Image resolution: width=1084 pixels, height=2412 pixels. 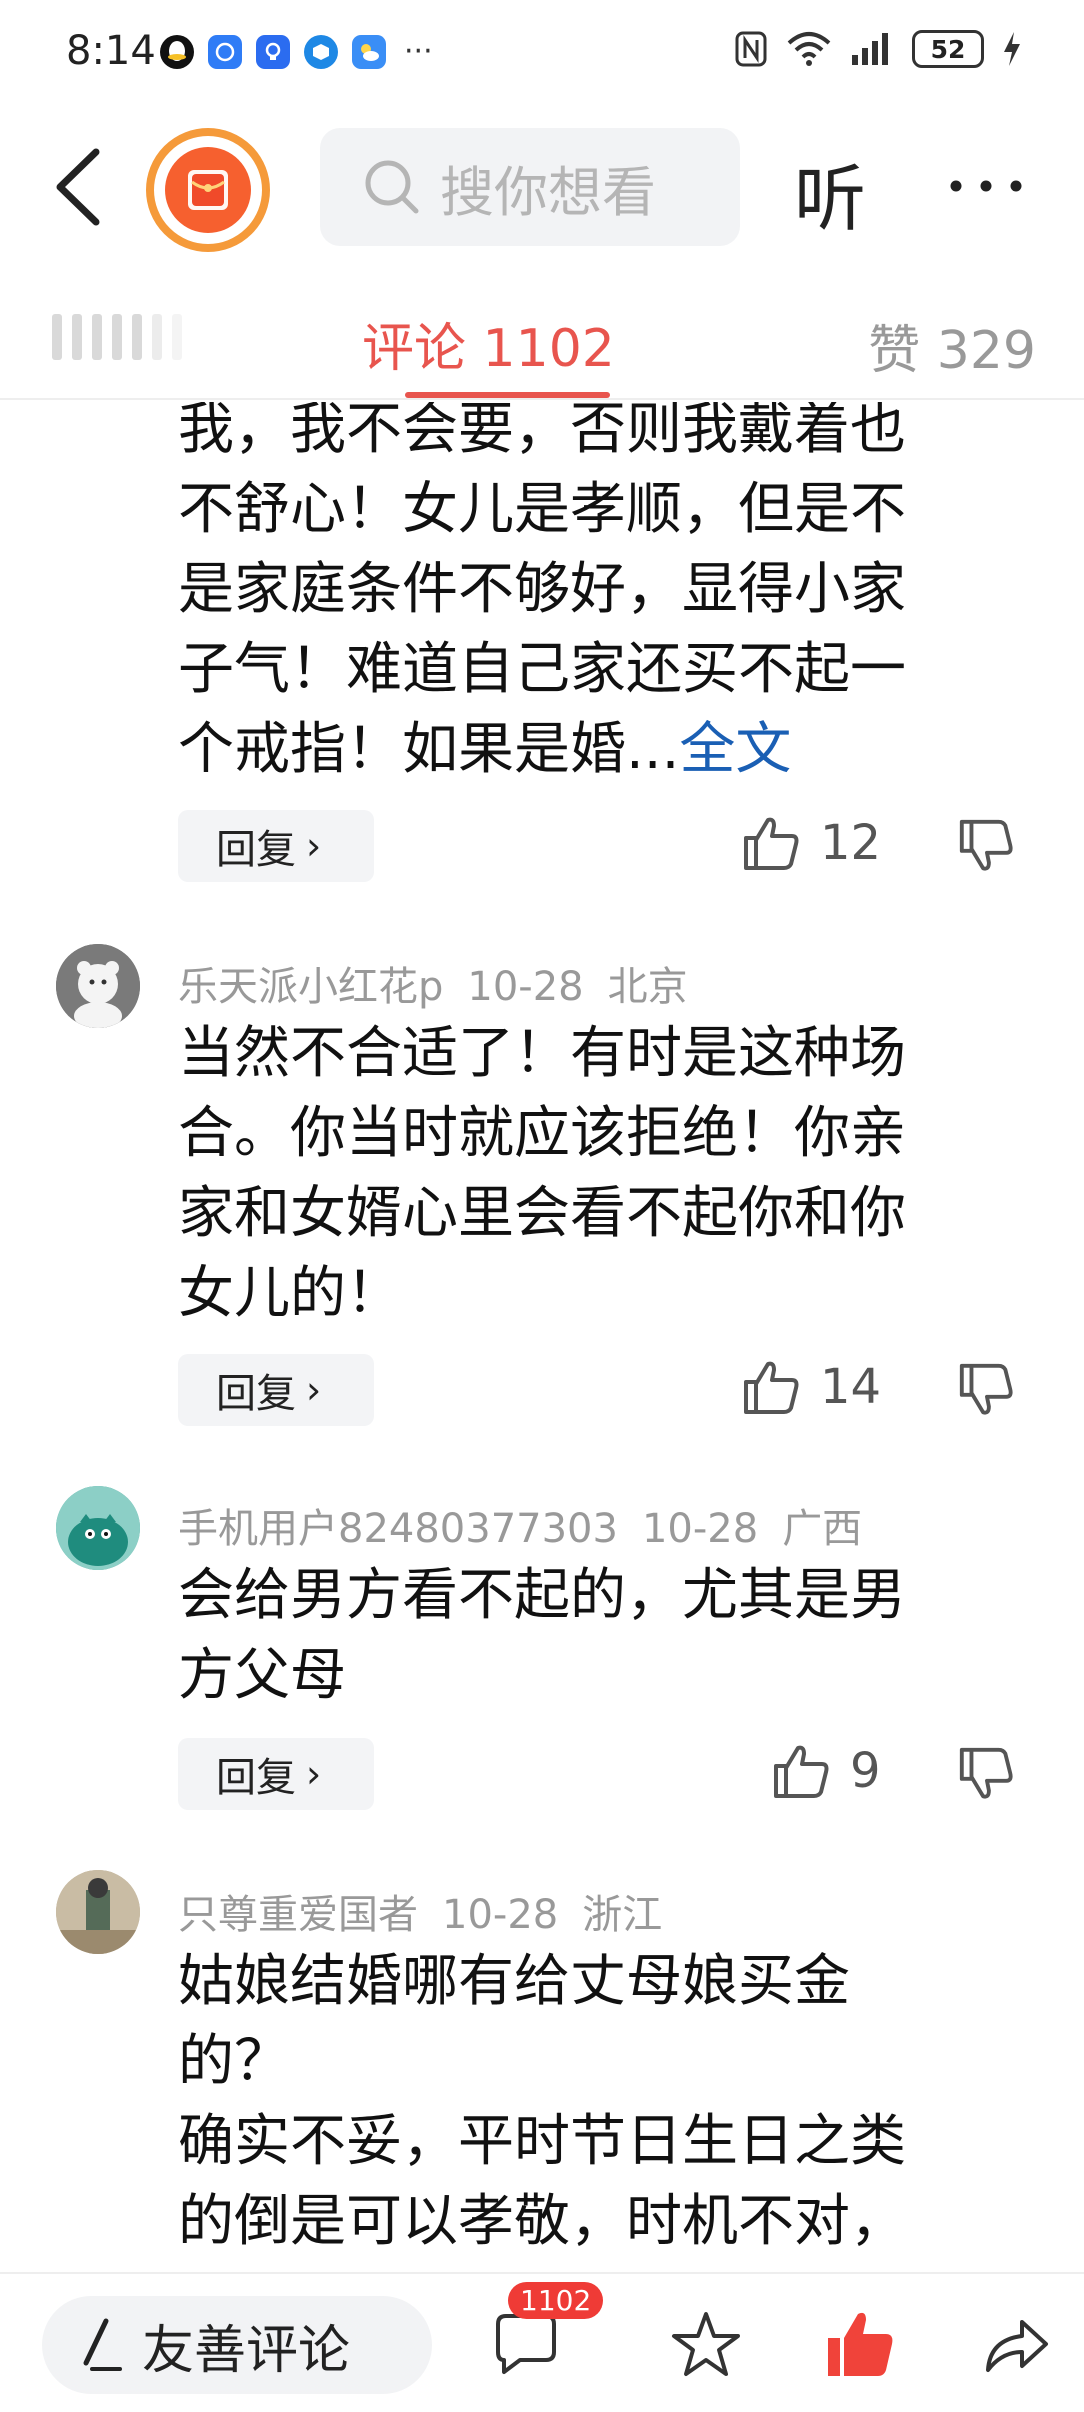 What do you see at coordinates (542, 2342) in the screenshot?
I see `bottom-bar: 友善评论 1102` at bounding box center [542, 2342].